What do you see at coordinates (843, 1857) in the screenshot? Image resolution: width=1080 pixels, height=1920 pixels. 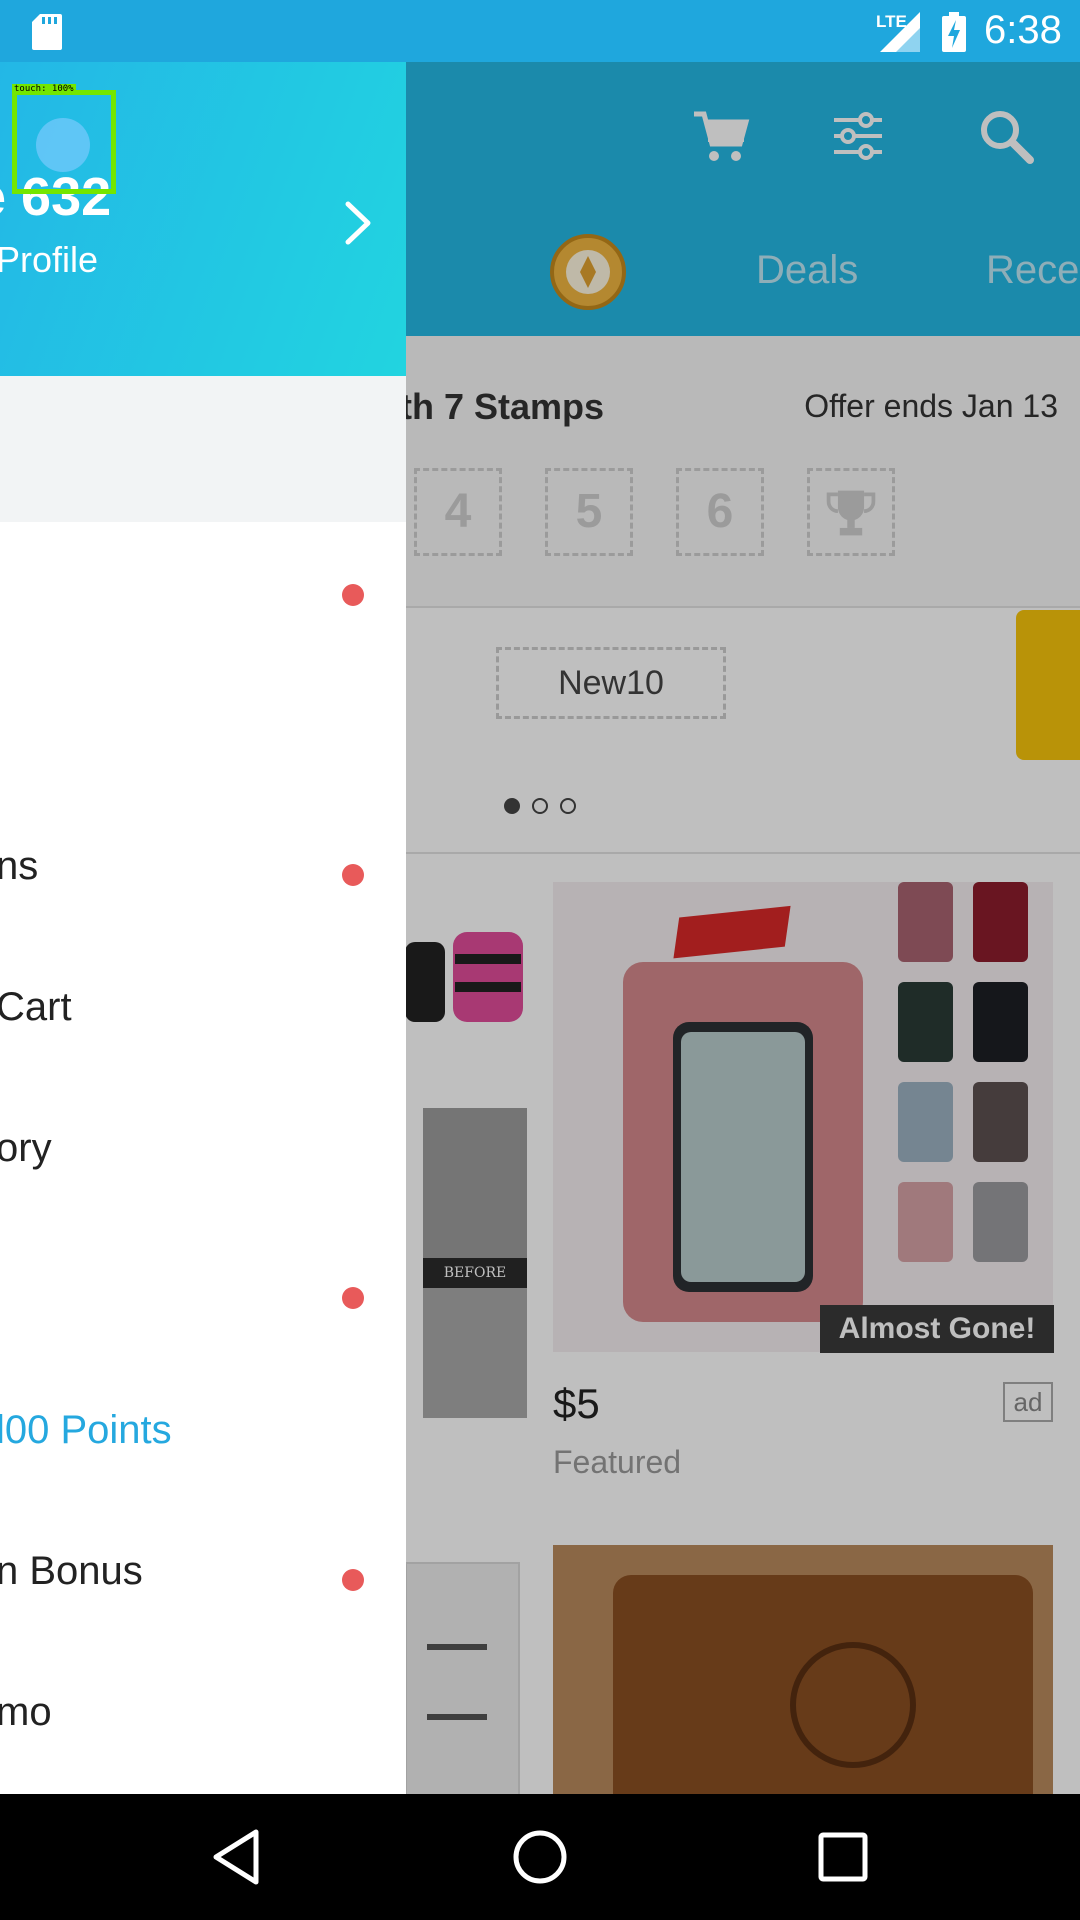 I see `recents-icon` at bounding box center [843, 1857].